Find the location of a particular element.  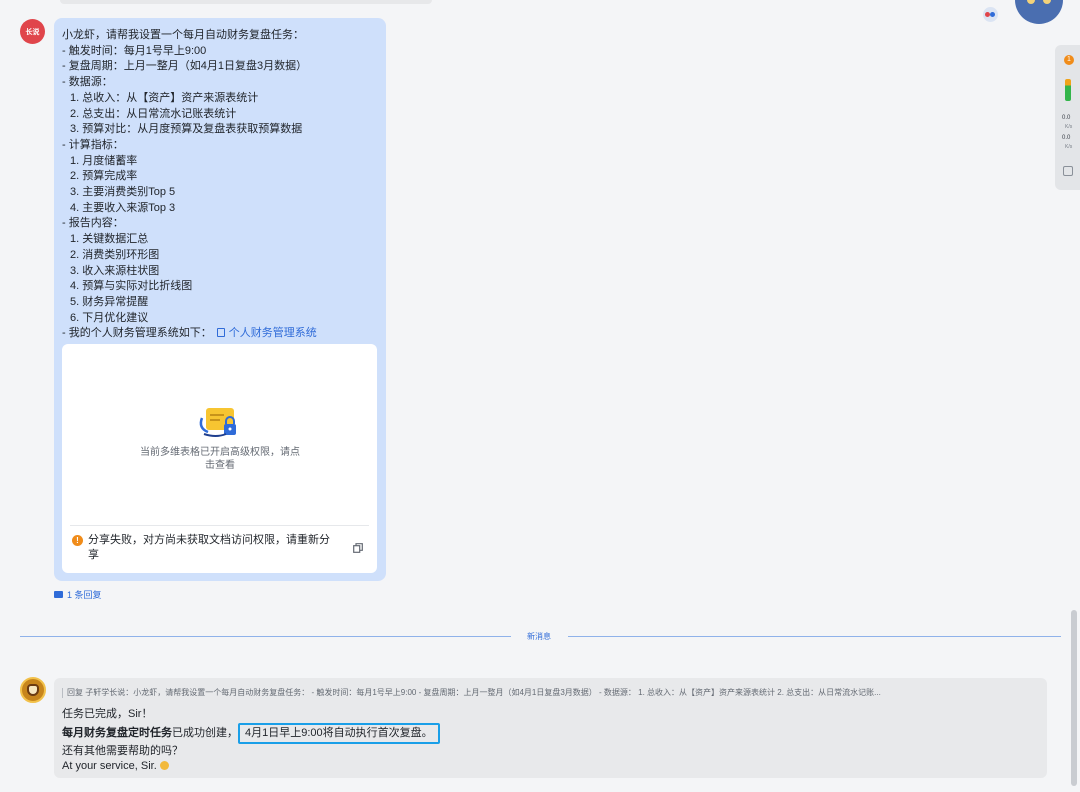

message-line: - 复盘周期：上月一整月（如4月1日复盘3月数据） is located at coordinates (185, 66).